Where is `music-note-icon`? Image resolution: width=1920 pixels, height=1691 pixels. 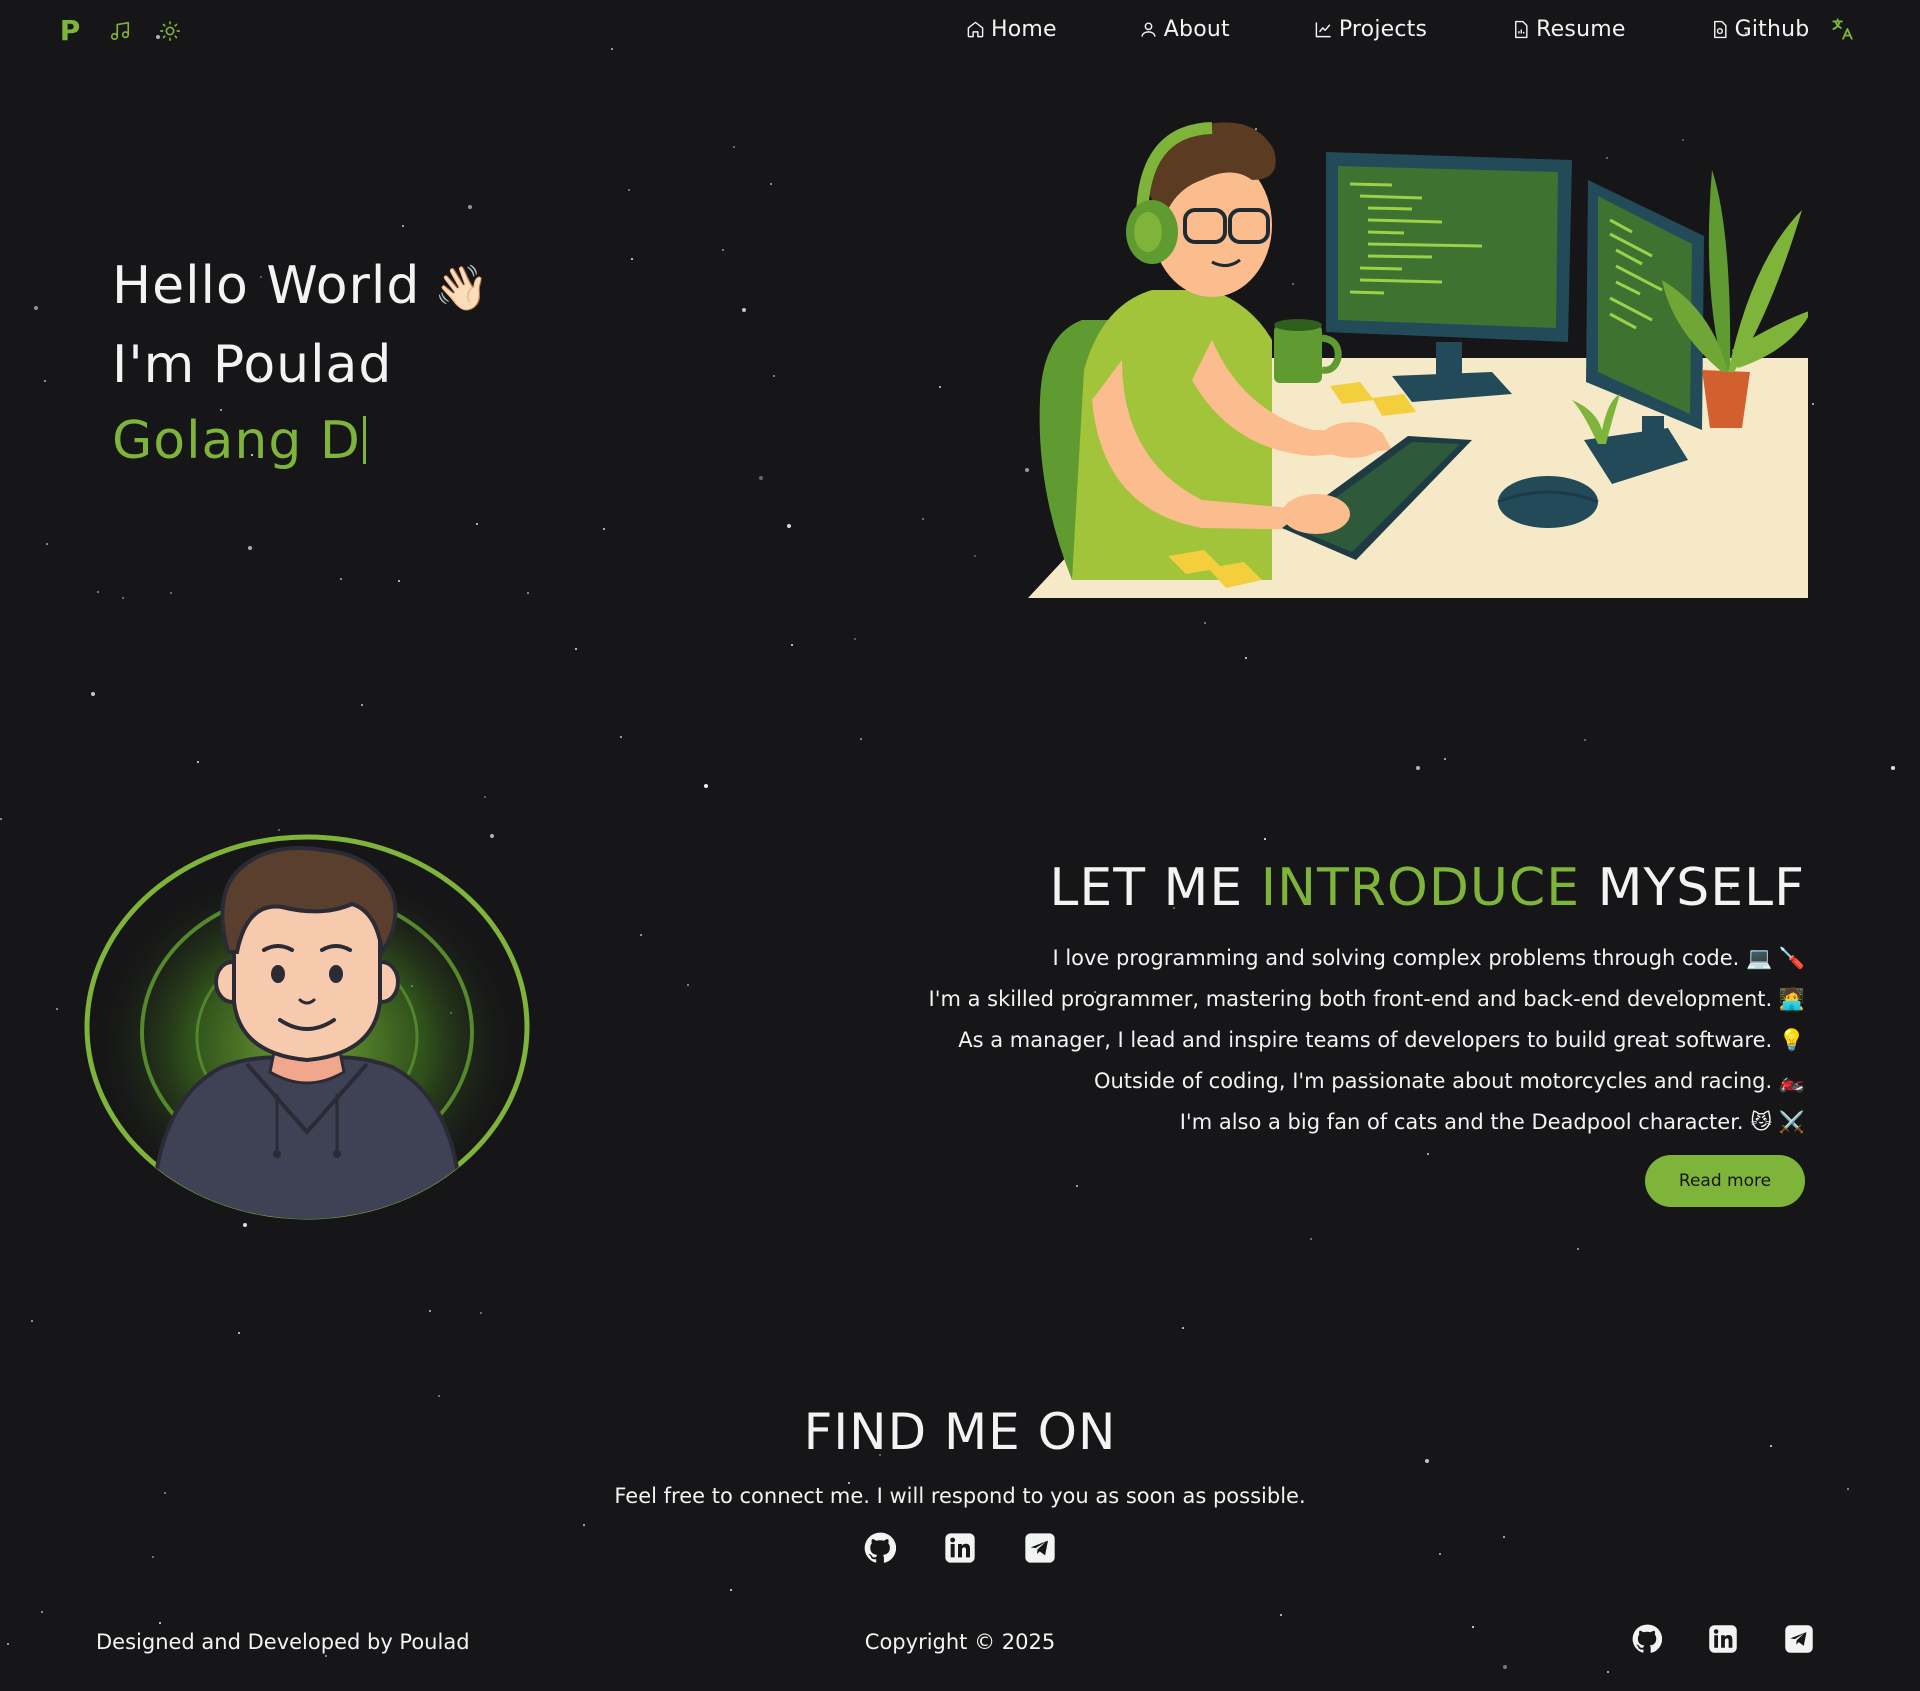
music-note-icon is located at coordinates (120, 31).